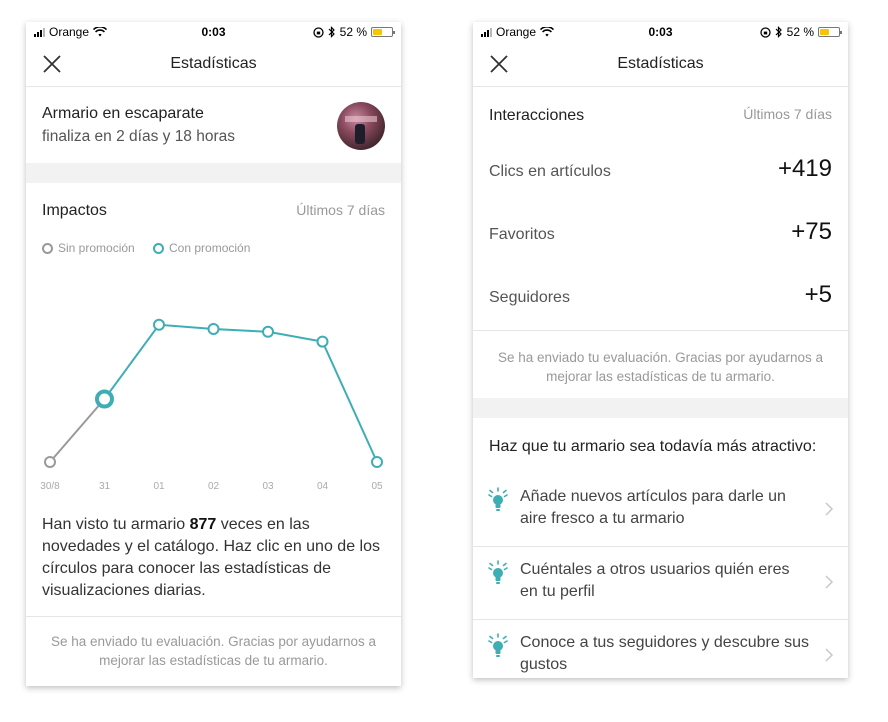 The height and width of the screenshot is (722, 888). What do you see at coordinates (522, 234) in the screenshot?
I see `stat-label: Favoritos` at bounding box center [522, 234].